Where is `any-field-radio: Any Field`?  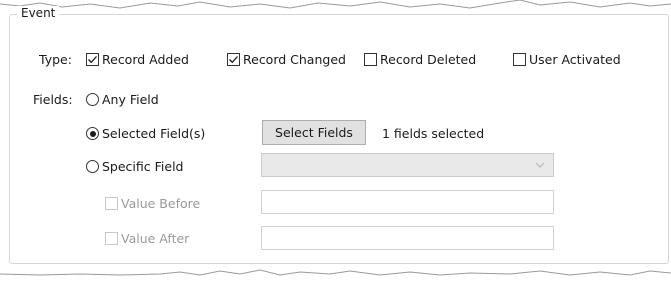 any-field-radio: Any Field is located at coordinates (122, 99).